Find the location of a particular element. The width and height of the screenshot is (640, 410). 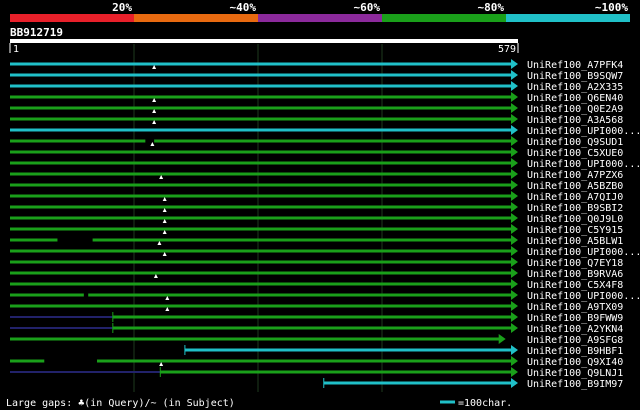

hit-label-29: UniRef100_B9IM97 is located at coordinates (575, 384).